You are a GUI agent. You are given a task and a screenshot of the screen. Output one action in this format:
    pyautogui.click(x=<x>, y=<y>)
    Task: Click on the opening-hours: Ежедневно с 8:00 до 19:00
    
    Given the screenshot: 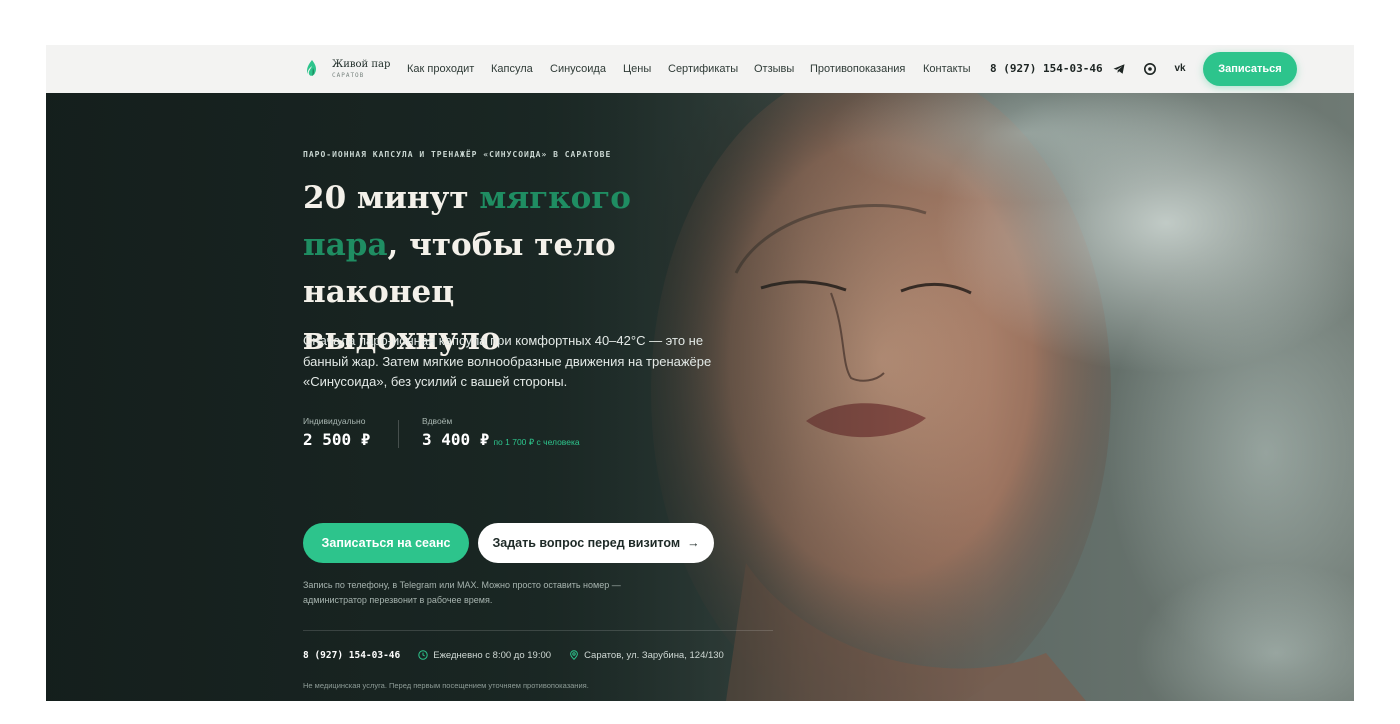 What is the action you would take?
    pyautogui.click(x=484, y=655)
    